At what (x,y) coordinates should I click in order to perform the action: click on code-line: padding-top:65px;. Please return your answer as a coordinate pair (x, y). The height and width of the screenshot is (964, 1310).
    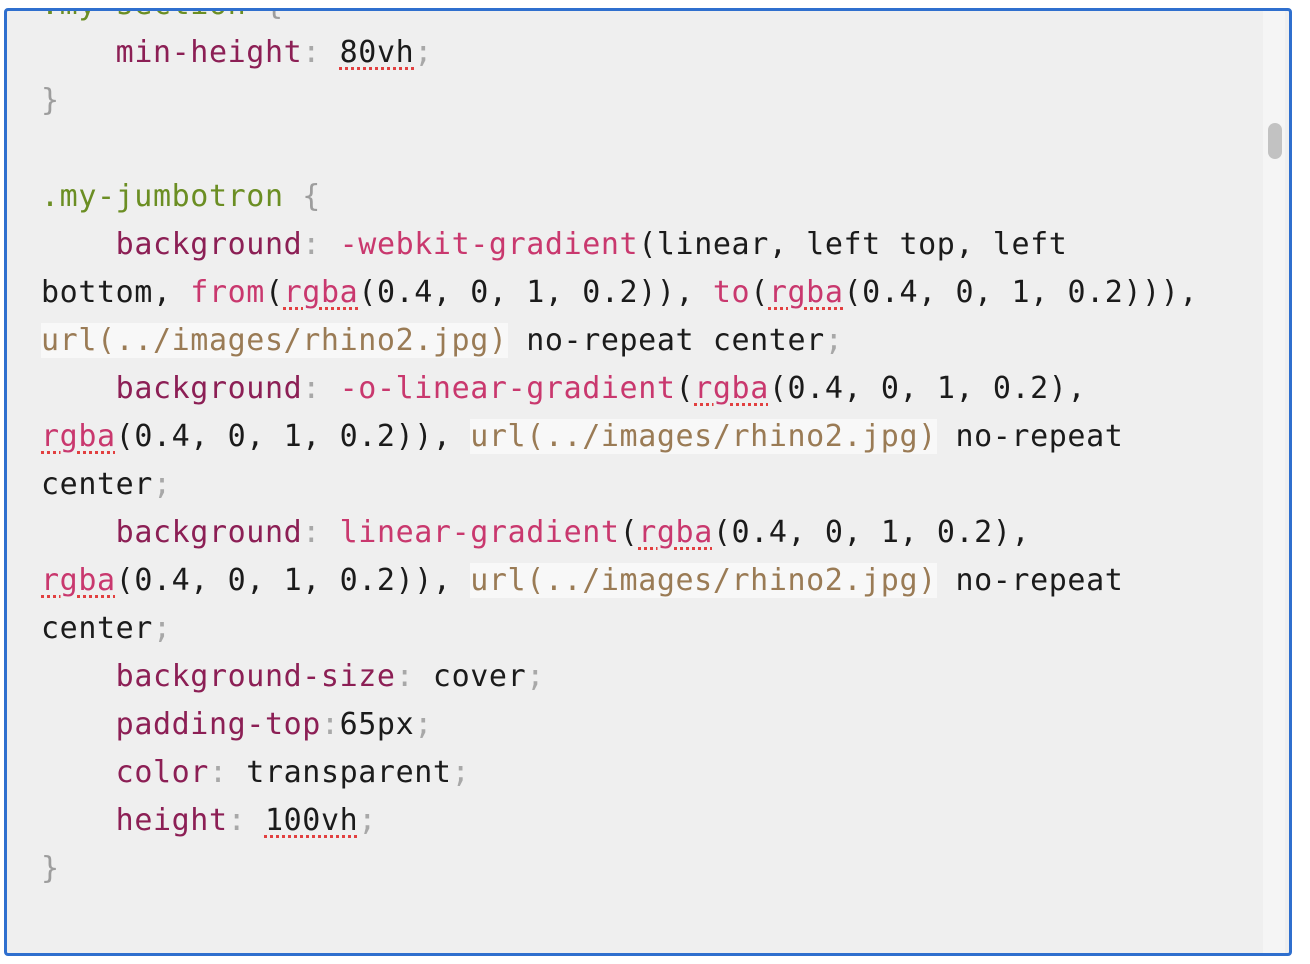
    Looking at the image, I should click on (653, 725).